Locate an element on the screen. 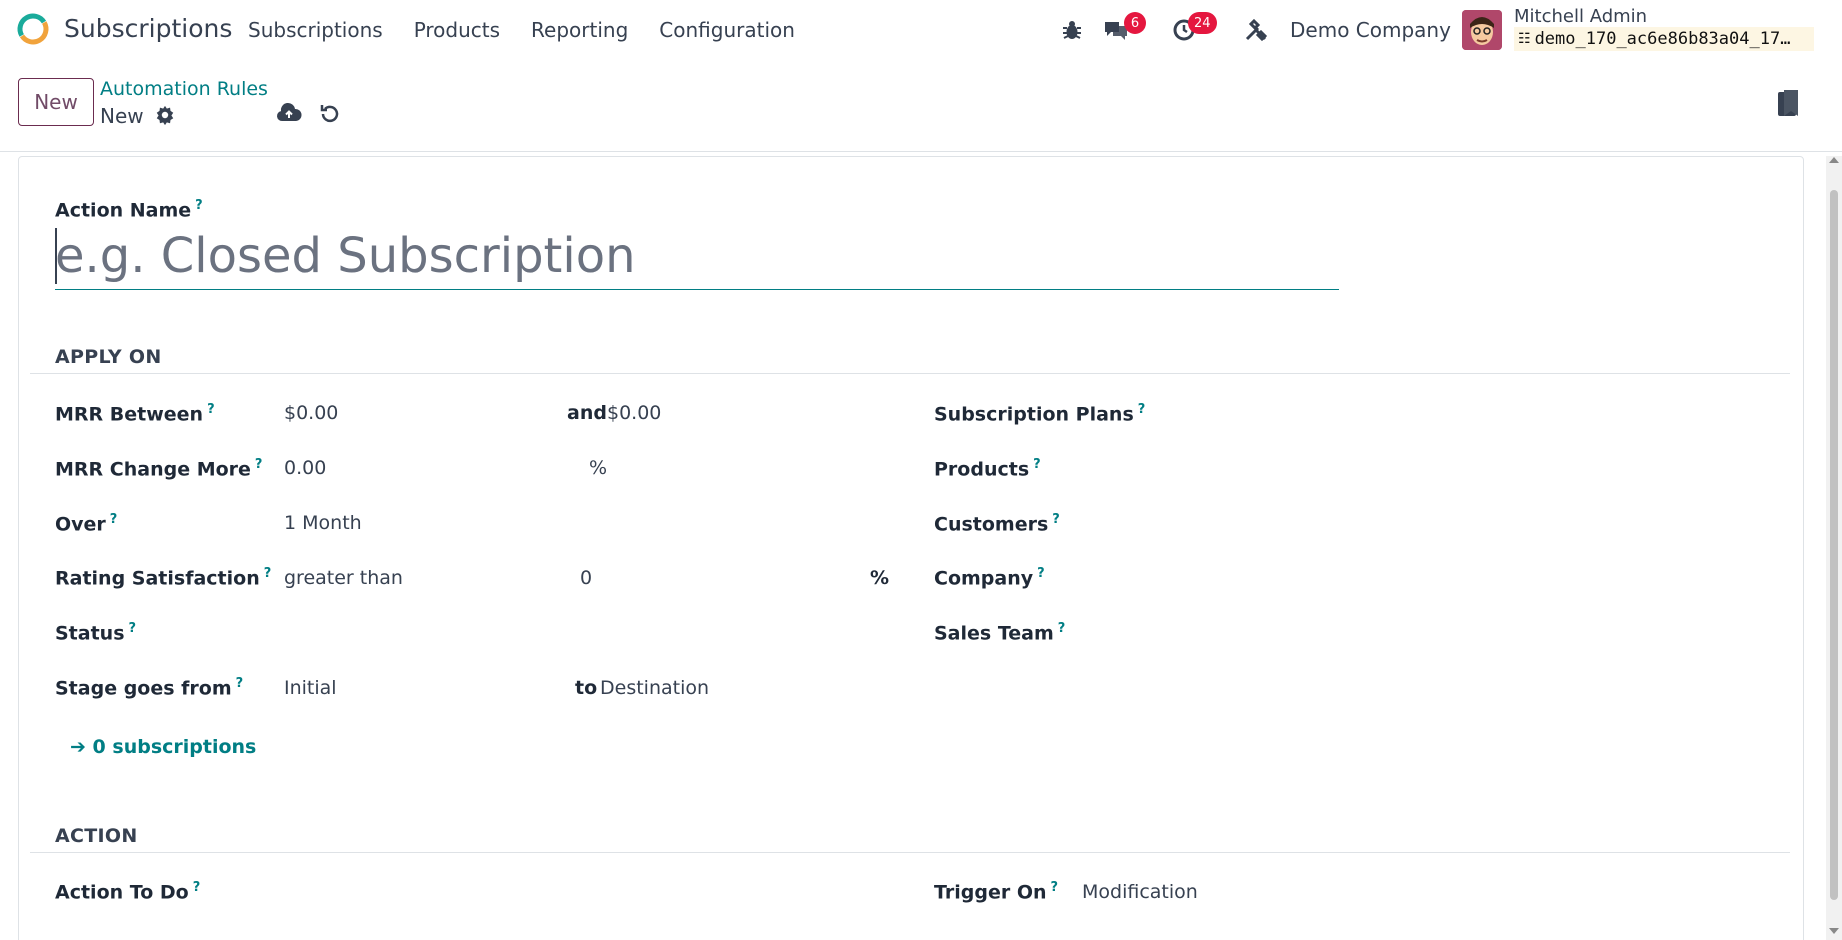 This screenshot has width=1842, height=940. knowledge-bookmark-icon is located at coordinates (1789, 103).